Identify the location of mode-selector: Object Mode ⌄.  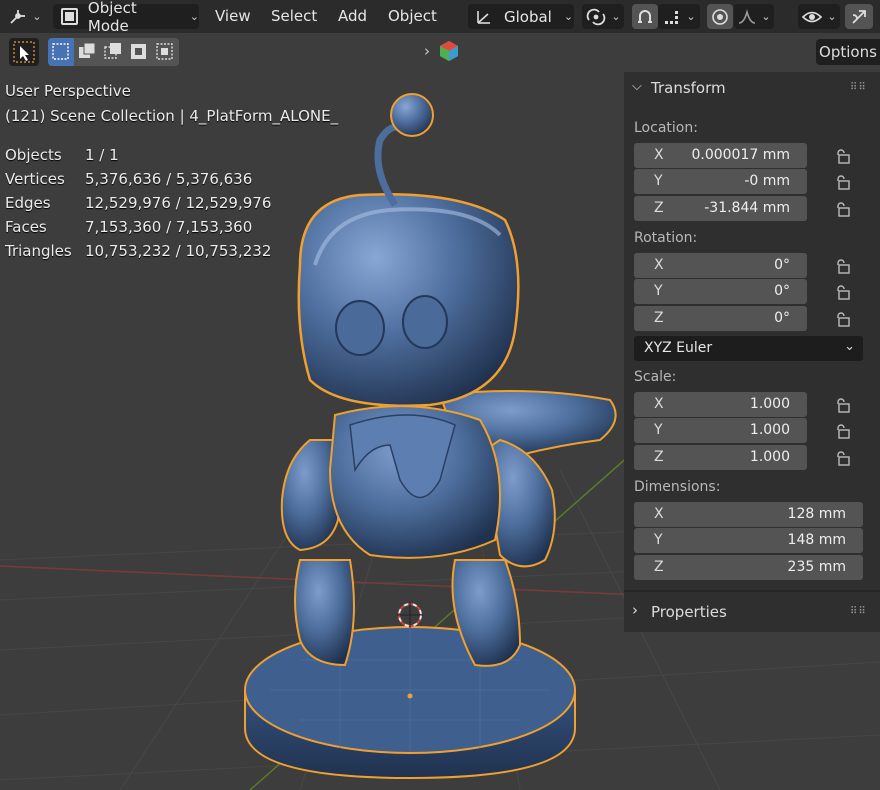
(126, 17).